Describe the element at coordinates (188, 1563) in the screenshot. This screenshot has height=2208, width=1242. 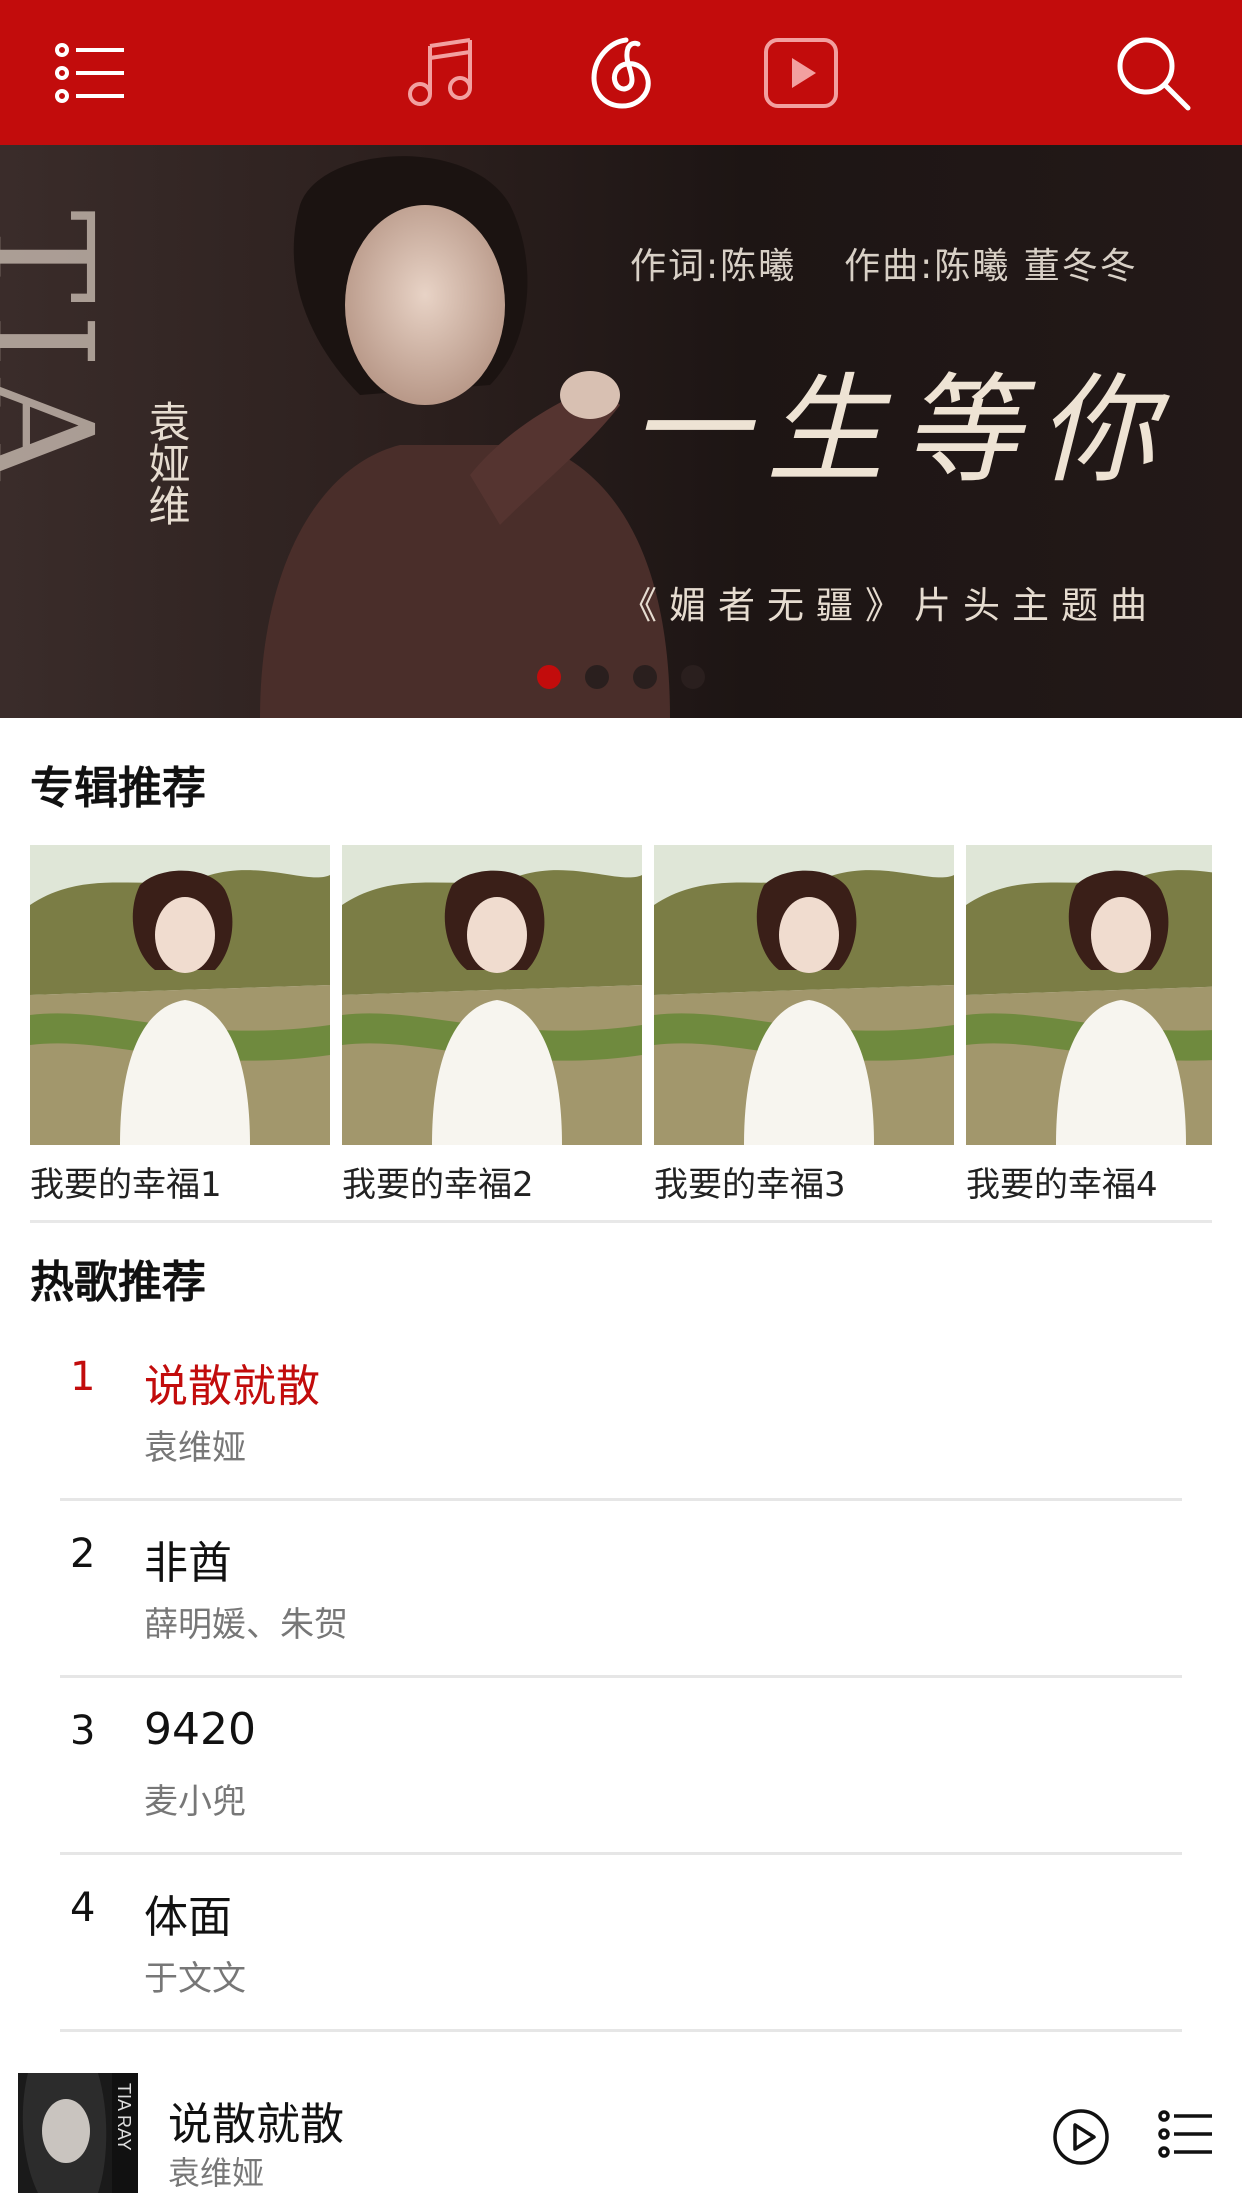
I see `song-title: 非酋` at that location.